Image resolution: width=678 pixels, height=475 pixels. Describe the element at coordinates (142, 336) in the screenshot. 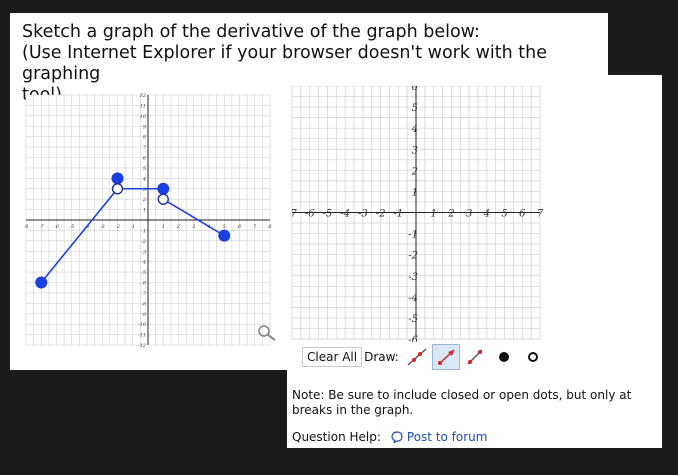

I see `y-tick-label: -11` at that location.